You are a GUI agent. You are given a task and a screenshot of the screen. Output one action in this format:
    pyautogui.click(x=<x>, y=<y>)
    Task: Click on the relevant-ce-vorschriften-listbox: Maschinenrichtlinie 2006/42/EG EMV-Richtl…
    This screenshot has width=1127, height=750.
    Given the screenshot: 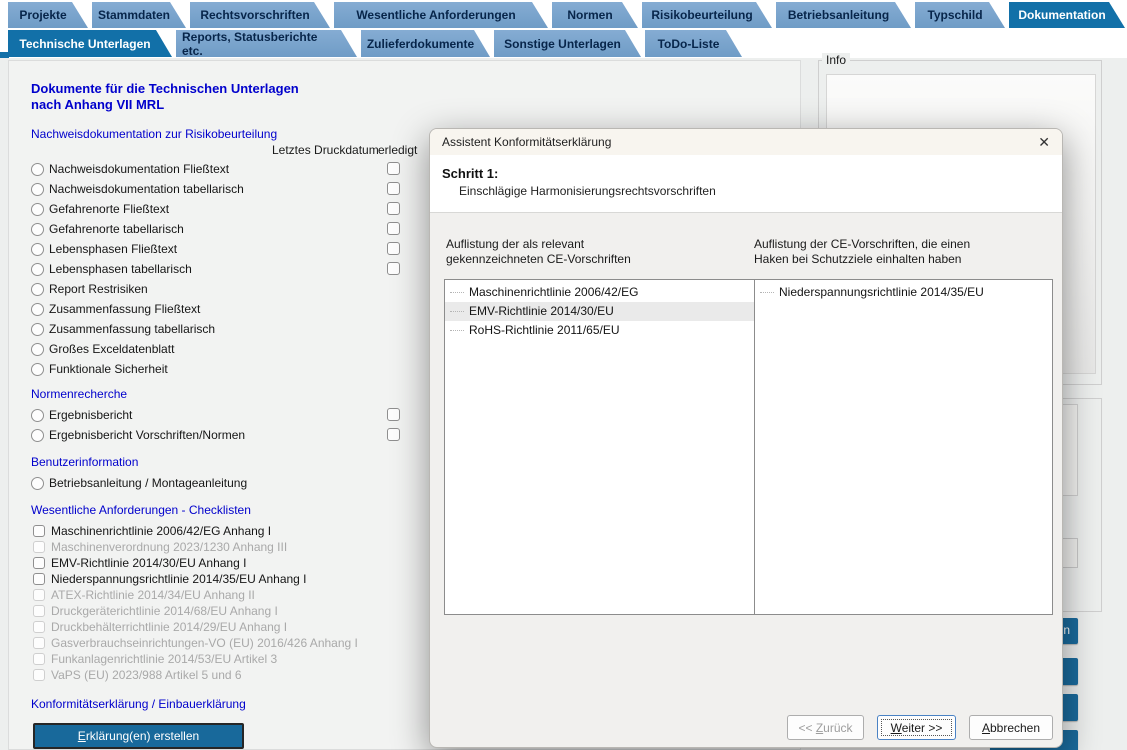 What is the action you would take?
    pyautogui.click(x=607, y=447)
    